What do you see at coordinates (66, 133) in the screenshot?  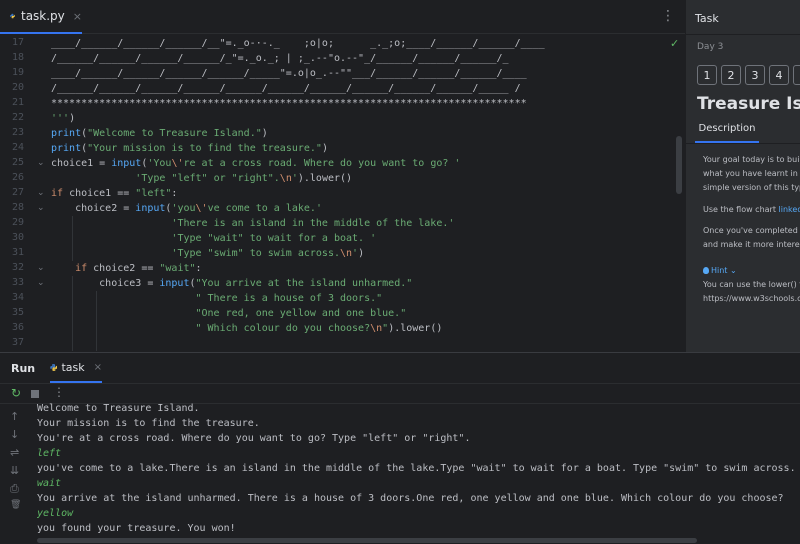 I see `code-token: print` at bounding box center [66, 133].